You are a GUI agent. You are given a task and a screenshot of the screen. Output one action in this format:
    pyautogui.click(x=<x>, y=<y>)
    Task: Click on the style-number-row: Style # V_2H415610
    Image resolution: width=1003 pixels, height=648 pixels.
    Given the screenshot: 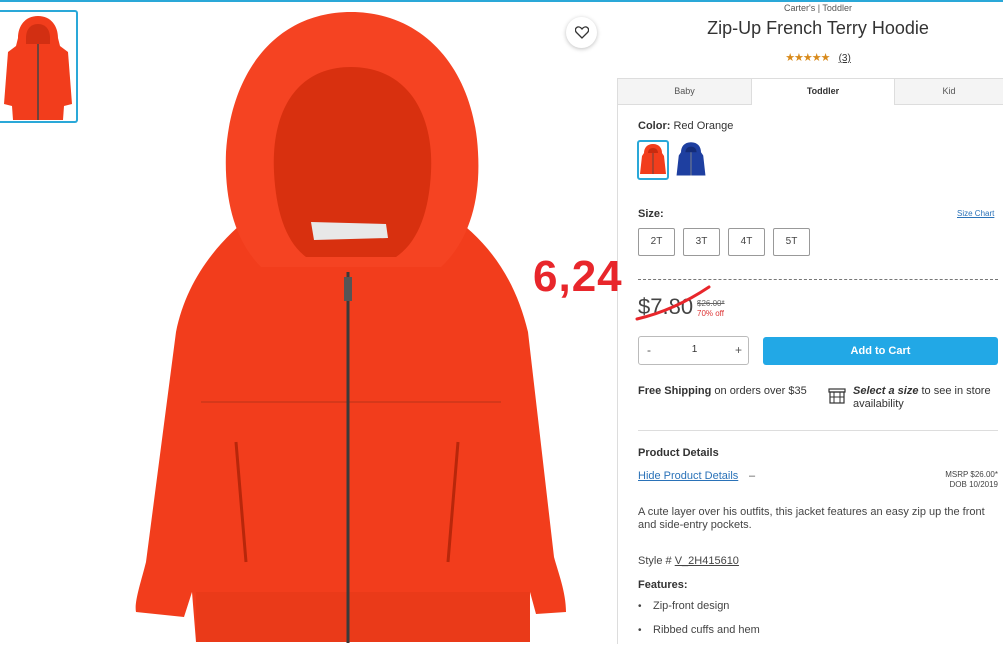 What is the action you would take?
    pyautogui.click(x=688, y=561)
    